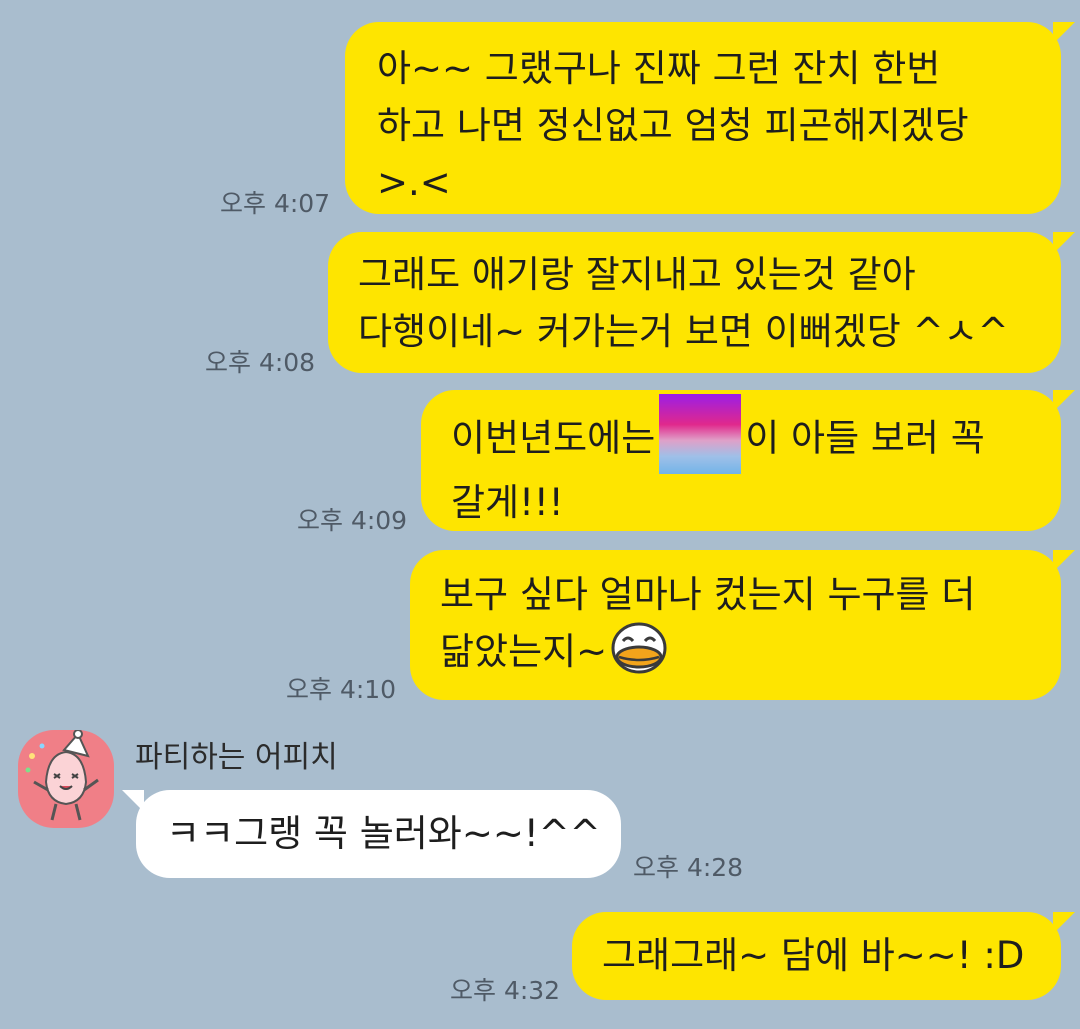  Describe the element at coordinates (639, 647) in the screenshot. I see `laughing-face-icon` at that location.